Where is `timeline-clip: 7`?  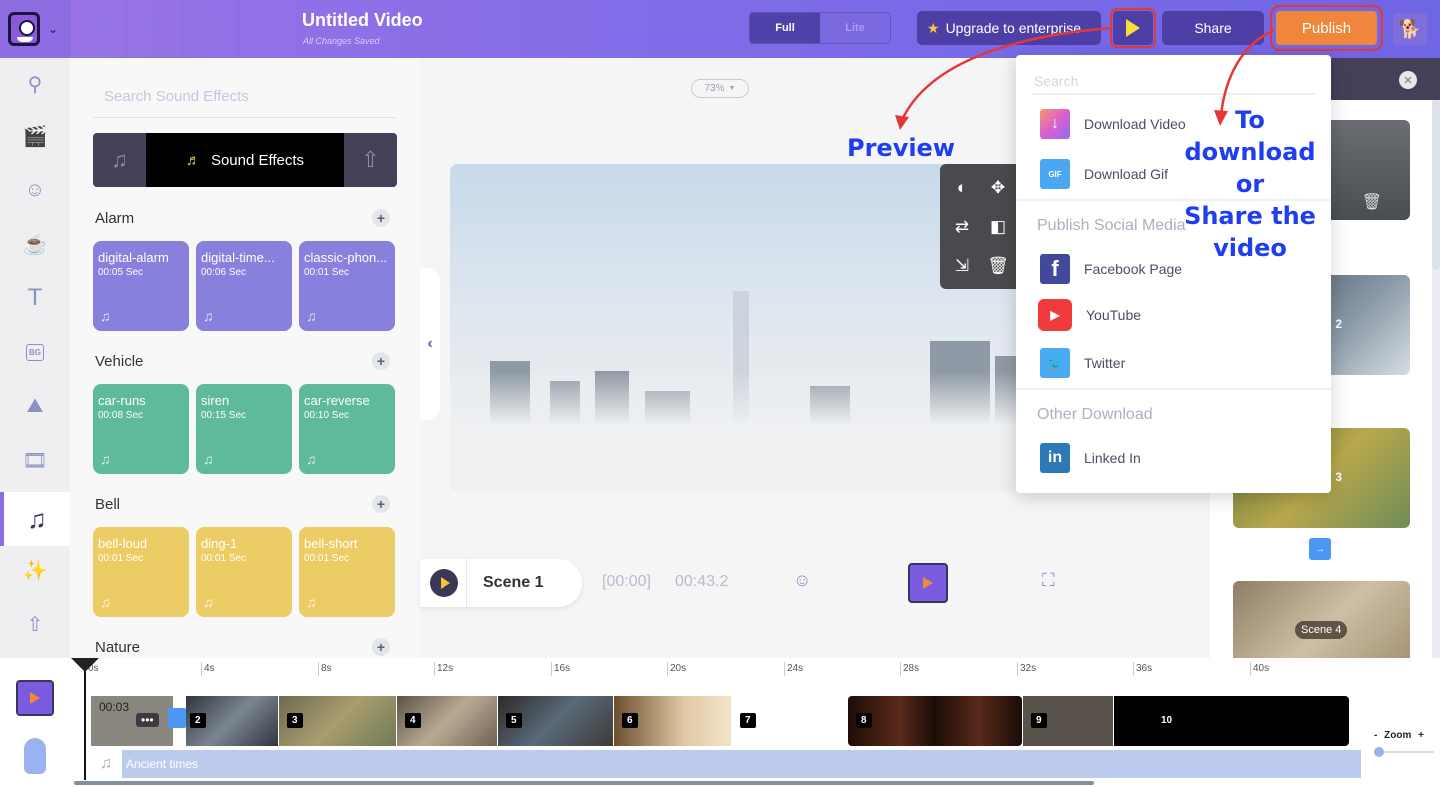 timeline-clip: 7 is located at coordinates (790, 721).